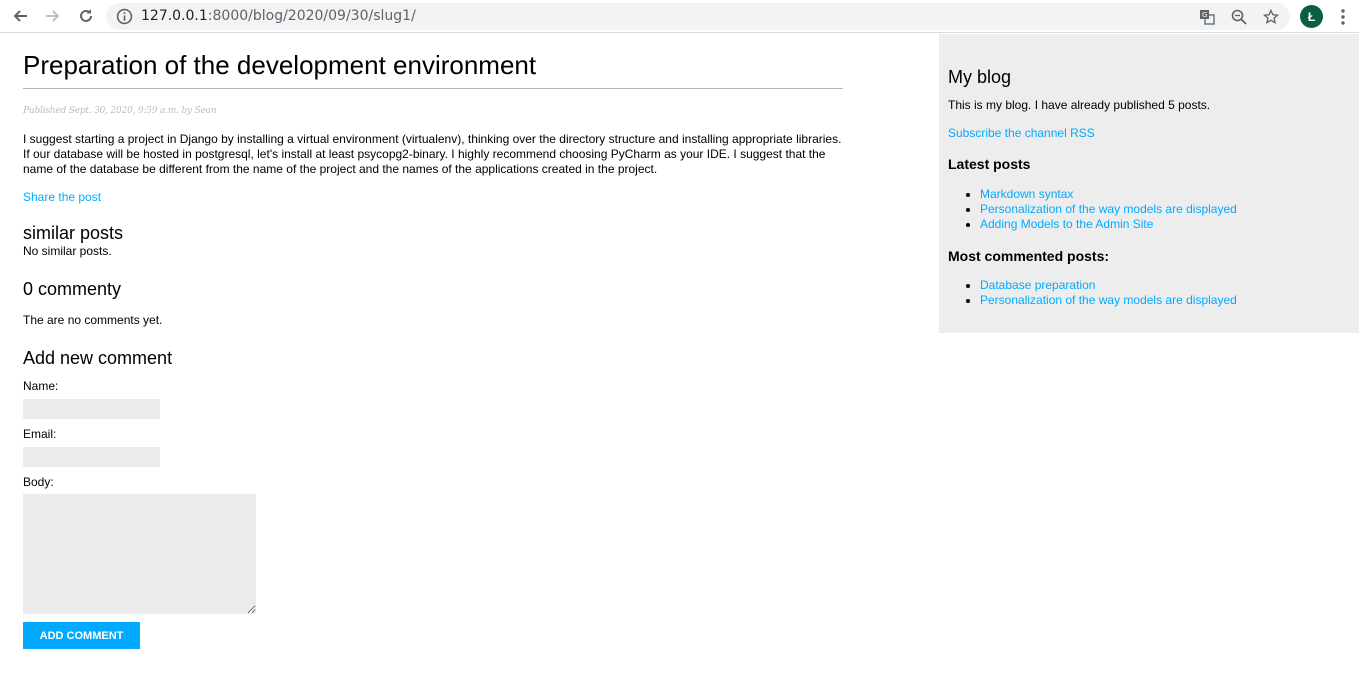 This screenshot has width=1359, height=683. What do you see at coordinates (98, 358) in the screenshot?
I see `add-comment-heading: Add new comment` at bounding box center [98, 358].